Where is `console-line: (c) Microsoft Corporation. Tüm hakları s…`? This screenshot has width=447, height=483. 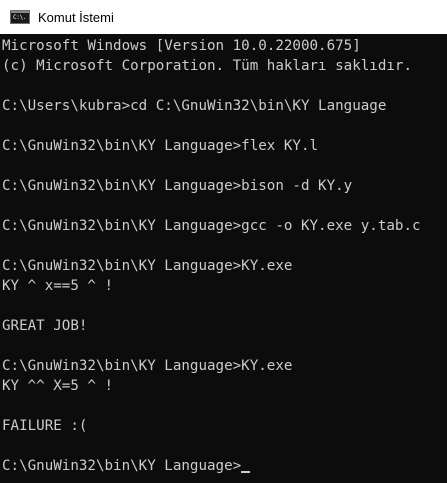
console-line: (c) Microsoft Corporation. Tüm hakları s… is located at coordinates (207, 66).